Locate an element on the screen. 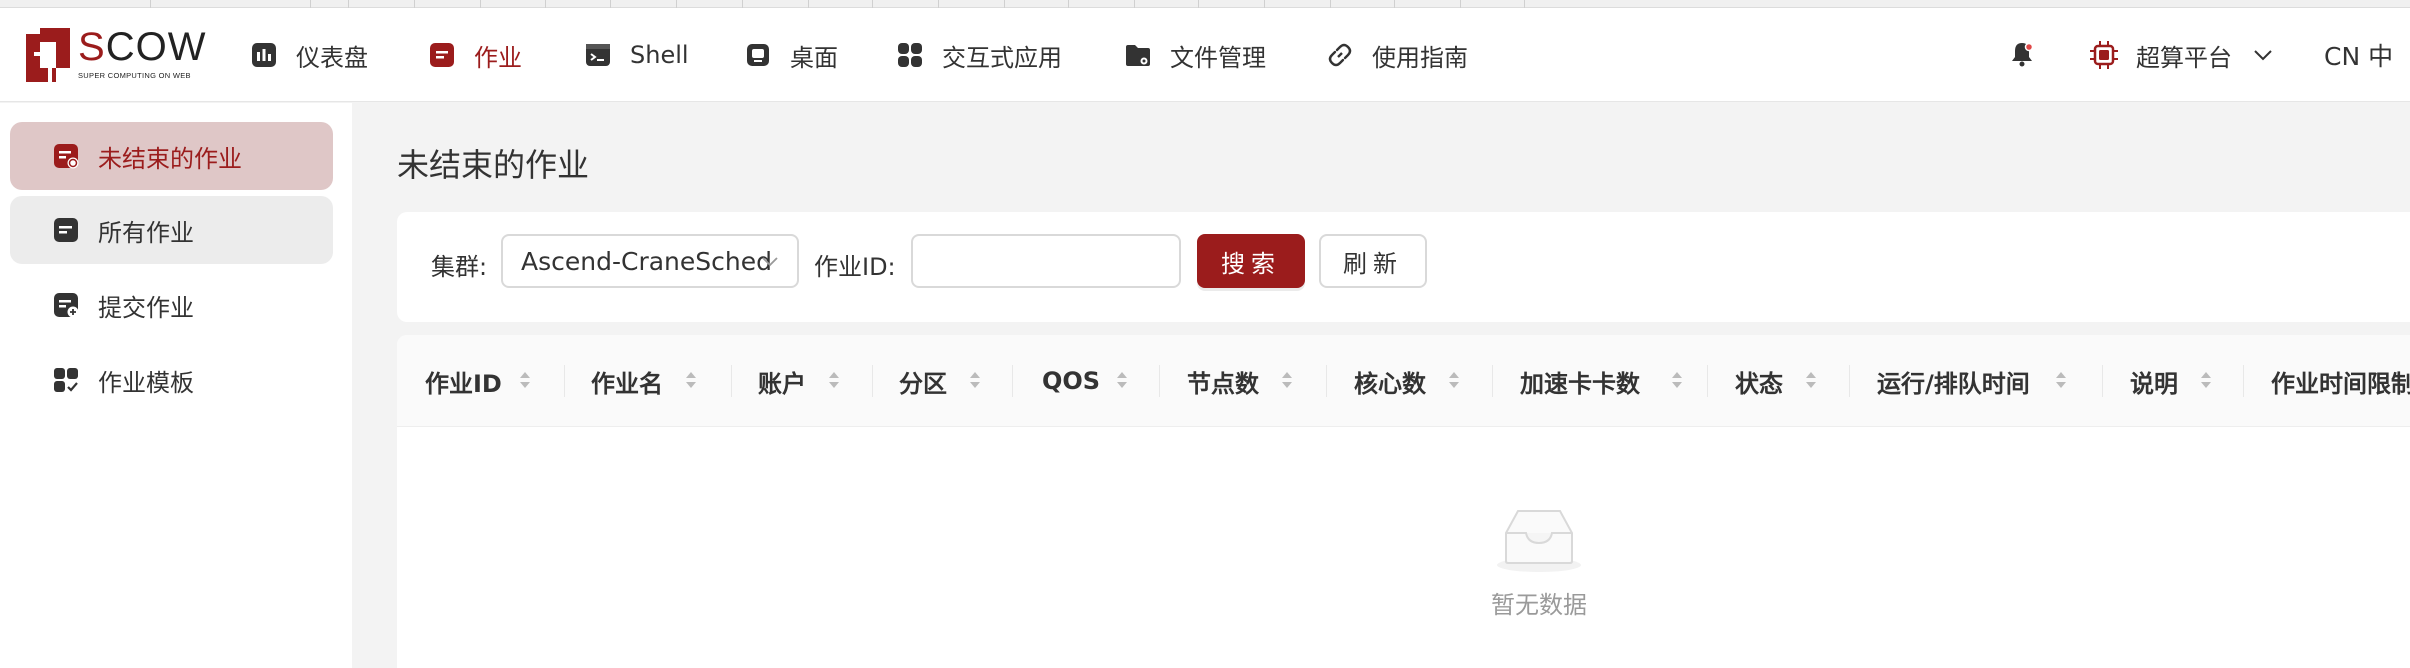  nav-label: 仪表盘 is located at coordinates (332, 57).